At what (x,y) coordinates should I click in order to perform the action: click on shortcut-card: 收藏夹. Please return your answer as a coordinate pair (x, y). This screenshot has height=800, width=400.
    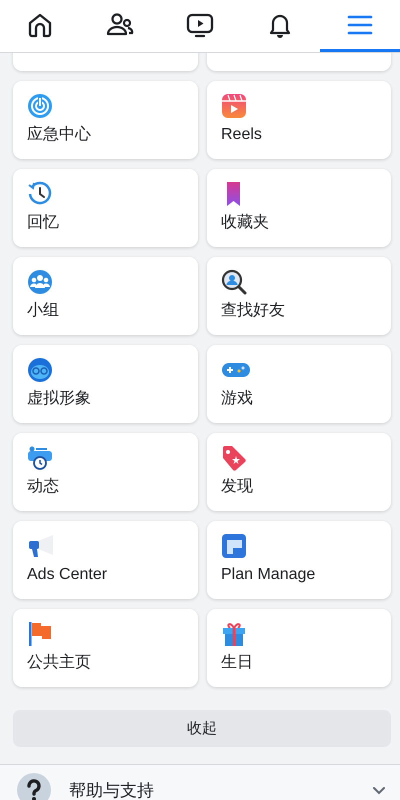
    Looking at the image, I should click on (299, 208).